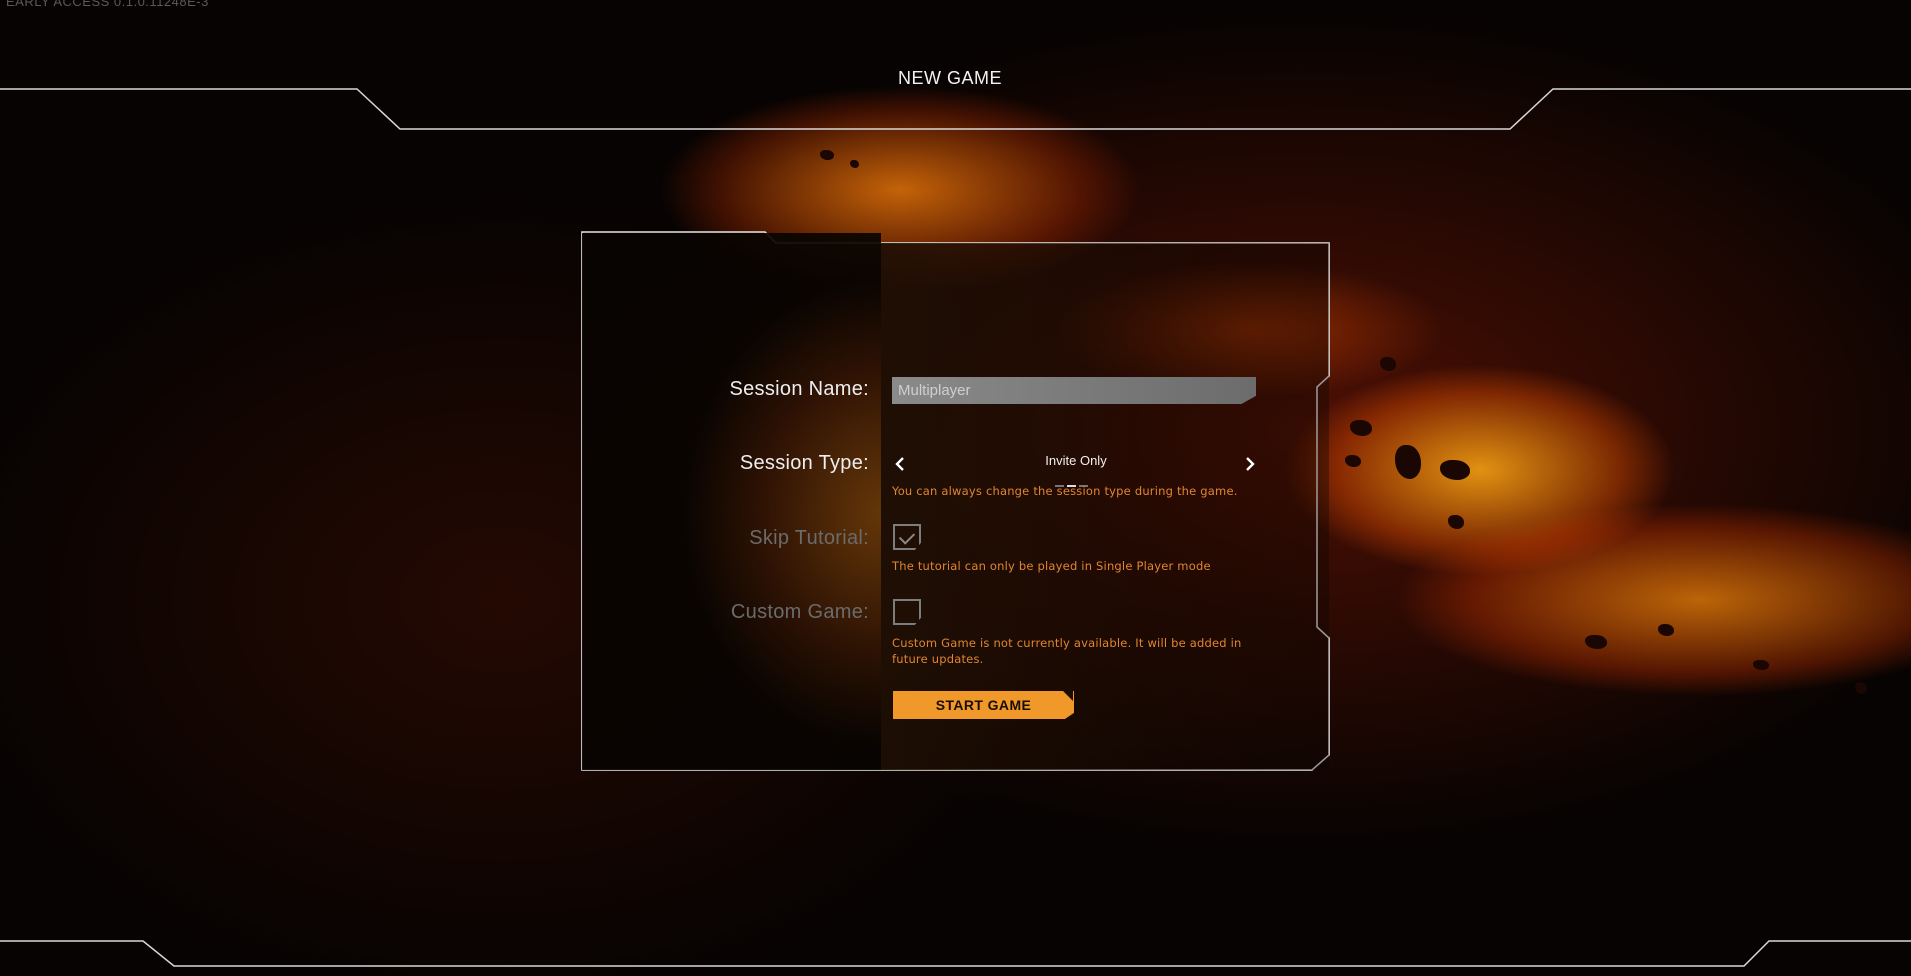  What do you see at coordinates (938, 659) in the screenshot?
I see `custom-game-hint-line2: future updates.` at bounding box center [938, 659].